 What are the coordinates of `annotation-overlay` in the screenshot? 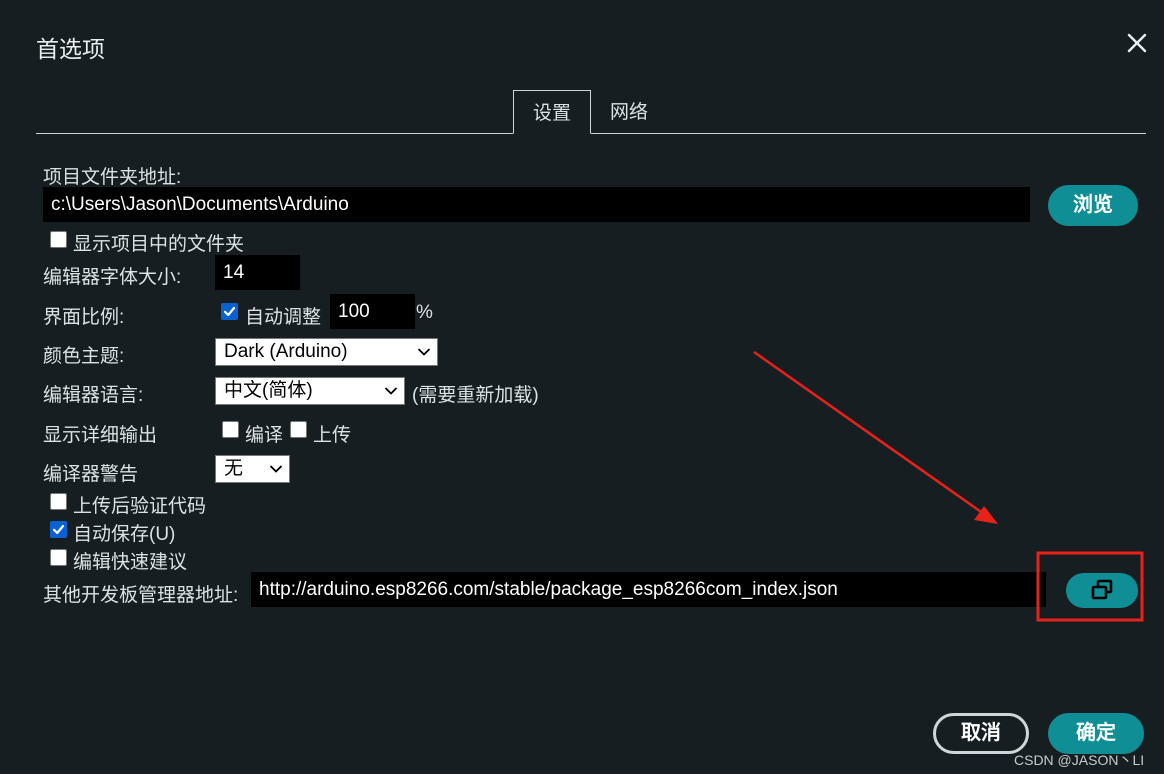 It's located at (948, 486).